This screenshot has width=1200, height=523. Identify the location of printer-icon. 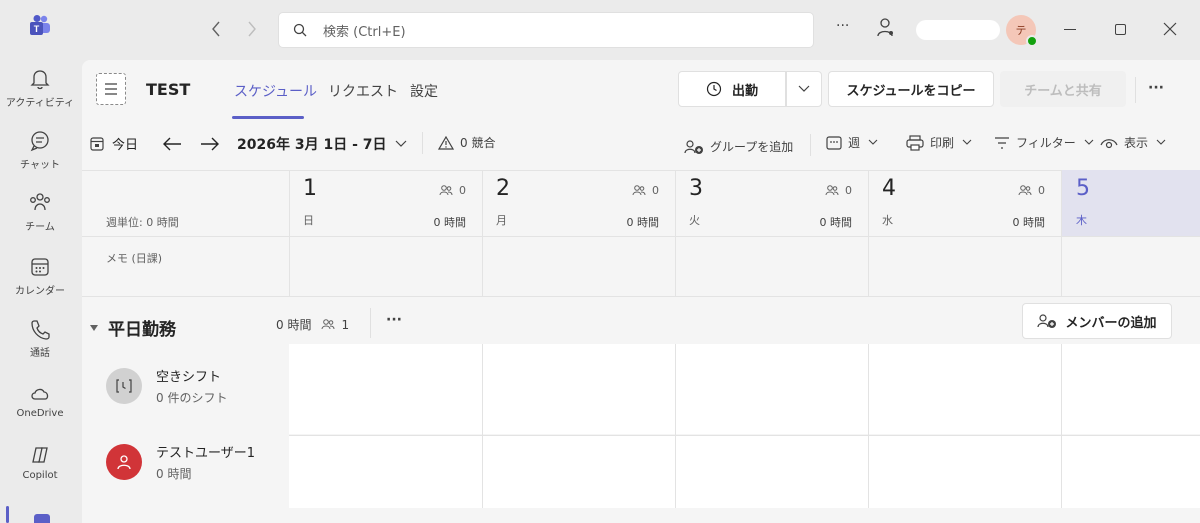
(915, 142).